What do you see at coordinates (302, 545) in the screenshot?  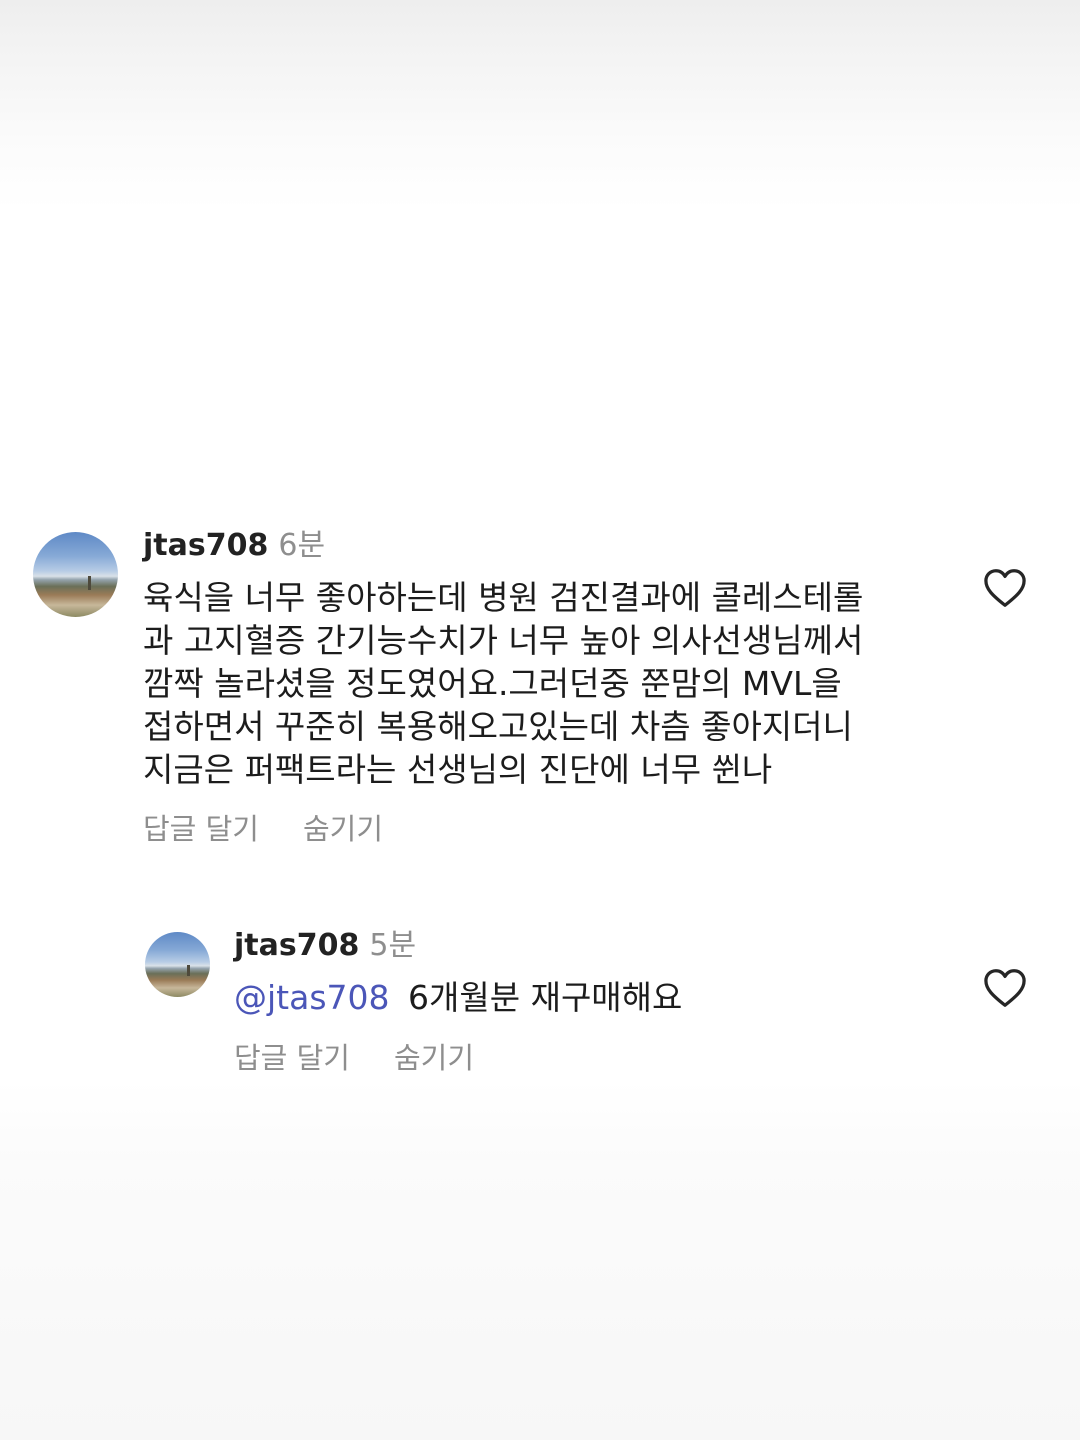 I see `comment-time: 6분` at bounding box center [302, 545].